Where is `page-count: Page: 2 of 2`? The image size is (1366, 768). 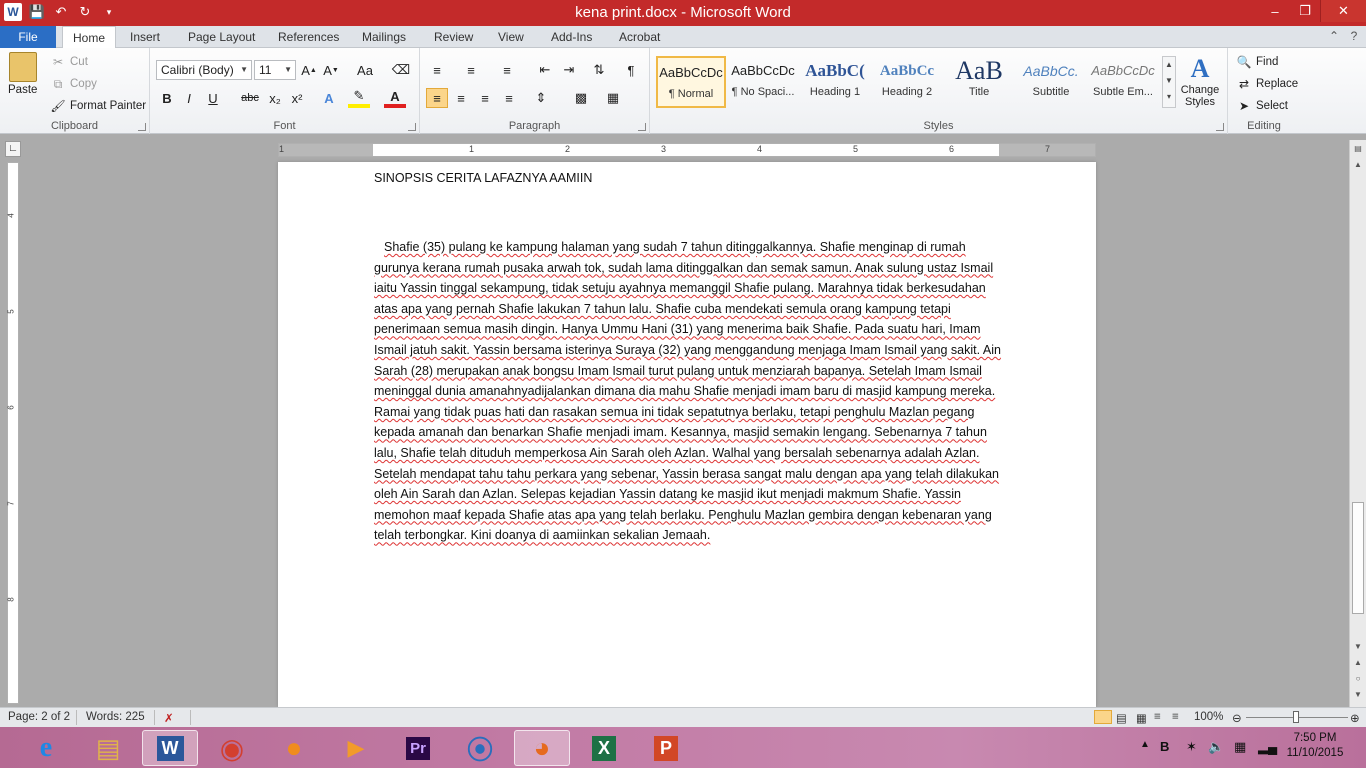
page-count: Page: 2 of 2 is located at coordinates (39, 717).